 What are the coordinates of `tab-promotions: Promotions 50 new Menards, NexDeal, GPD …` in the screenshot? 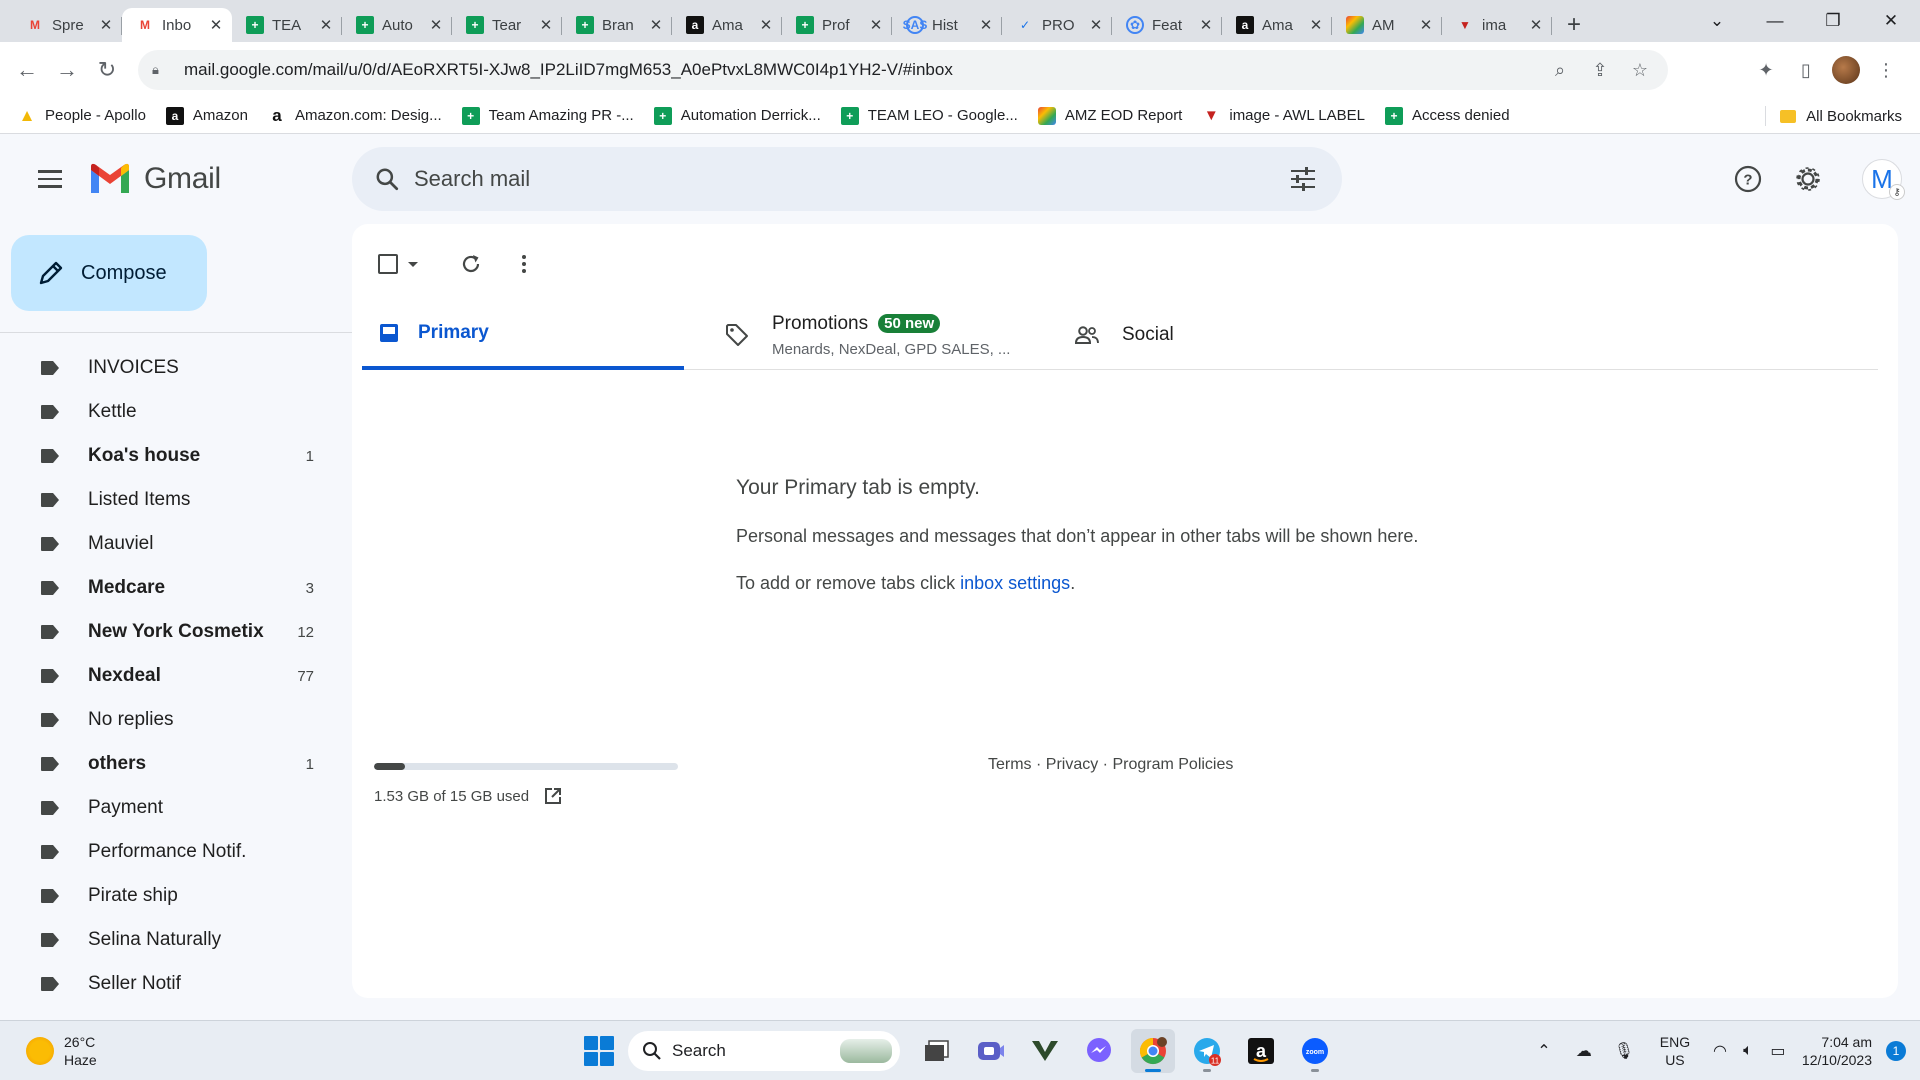 It's located at (867, 335).